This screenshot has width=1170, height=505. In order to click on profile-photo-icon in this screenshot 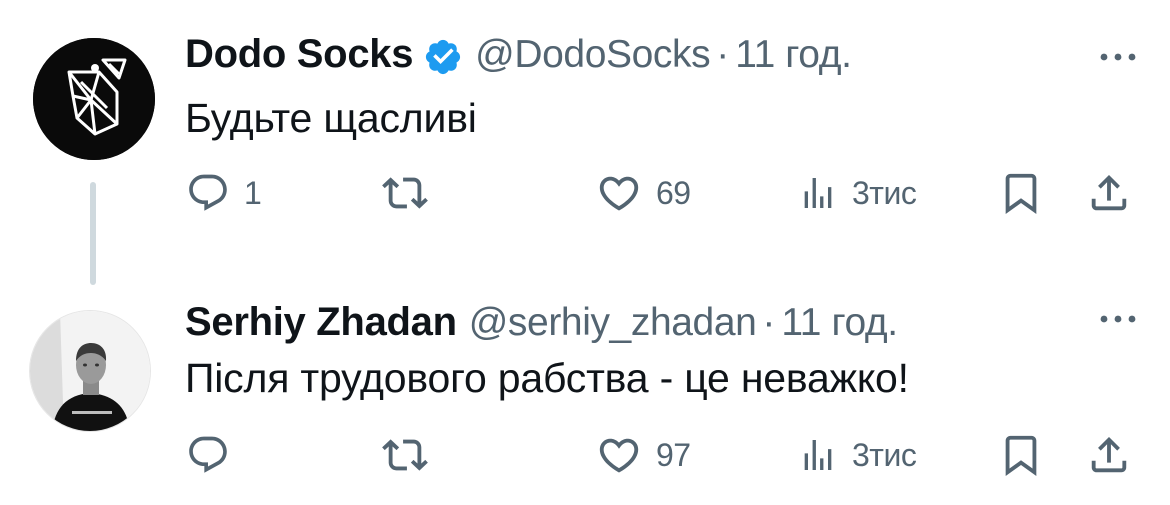, I will do `click(90, 371)`.